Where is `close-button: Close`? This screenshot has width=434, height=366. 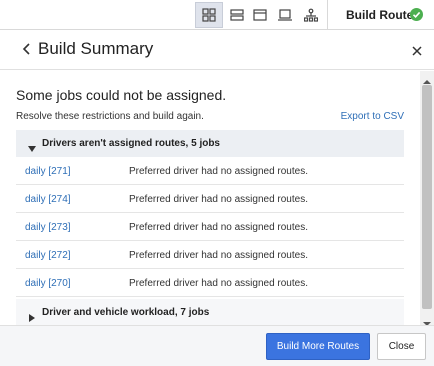
close-button: Close is located at coordinates (401, 346).